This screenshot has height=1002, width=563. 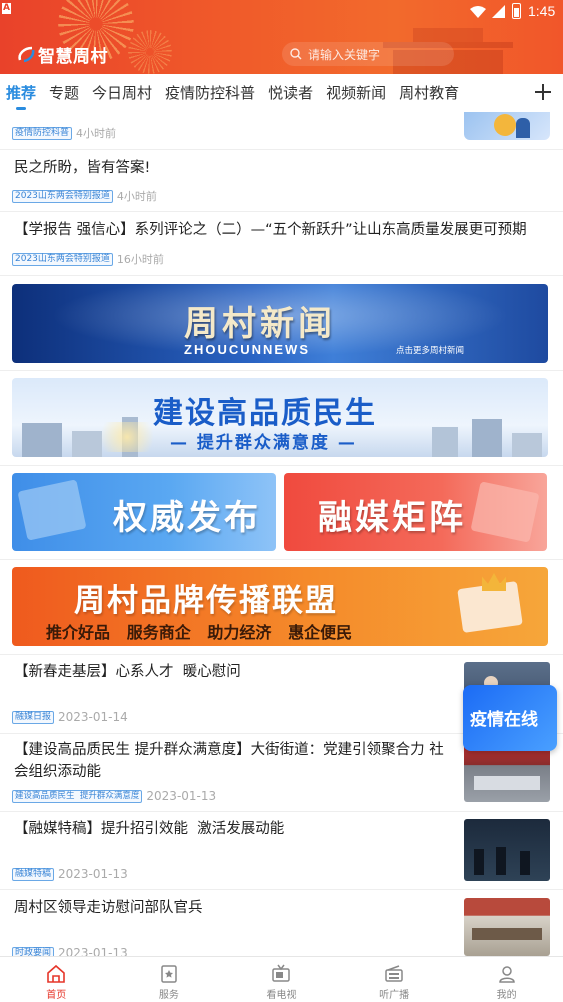 What do you see at coordinates (506, 995) in the screenshot?
I see `nav-label: 我的` at bounding box center [506, 995].